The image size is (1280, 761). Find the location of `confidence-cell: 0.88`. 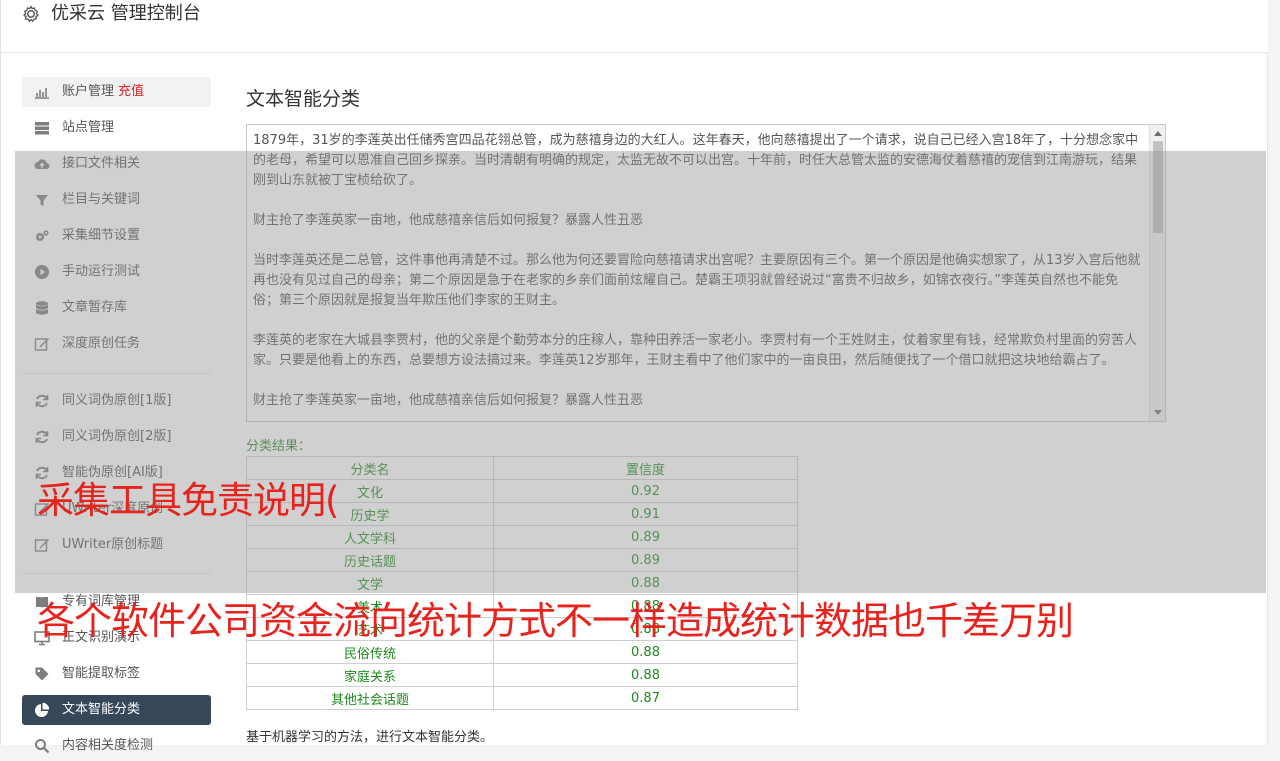

confidence-cell: 0.88 is located at coordinates (645, 675).